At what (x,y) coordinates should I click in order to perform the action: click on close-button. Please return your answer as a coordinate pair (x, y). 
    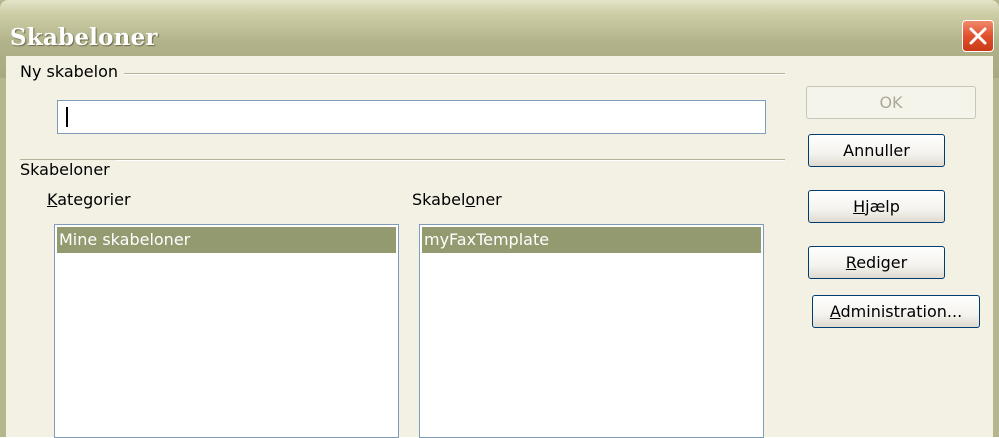
    Looking at the image, I should click on (978, 36).